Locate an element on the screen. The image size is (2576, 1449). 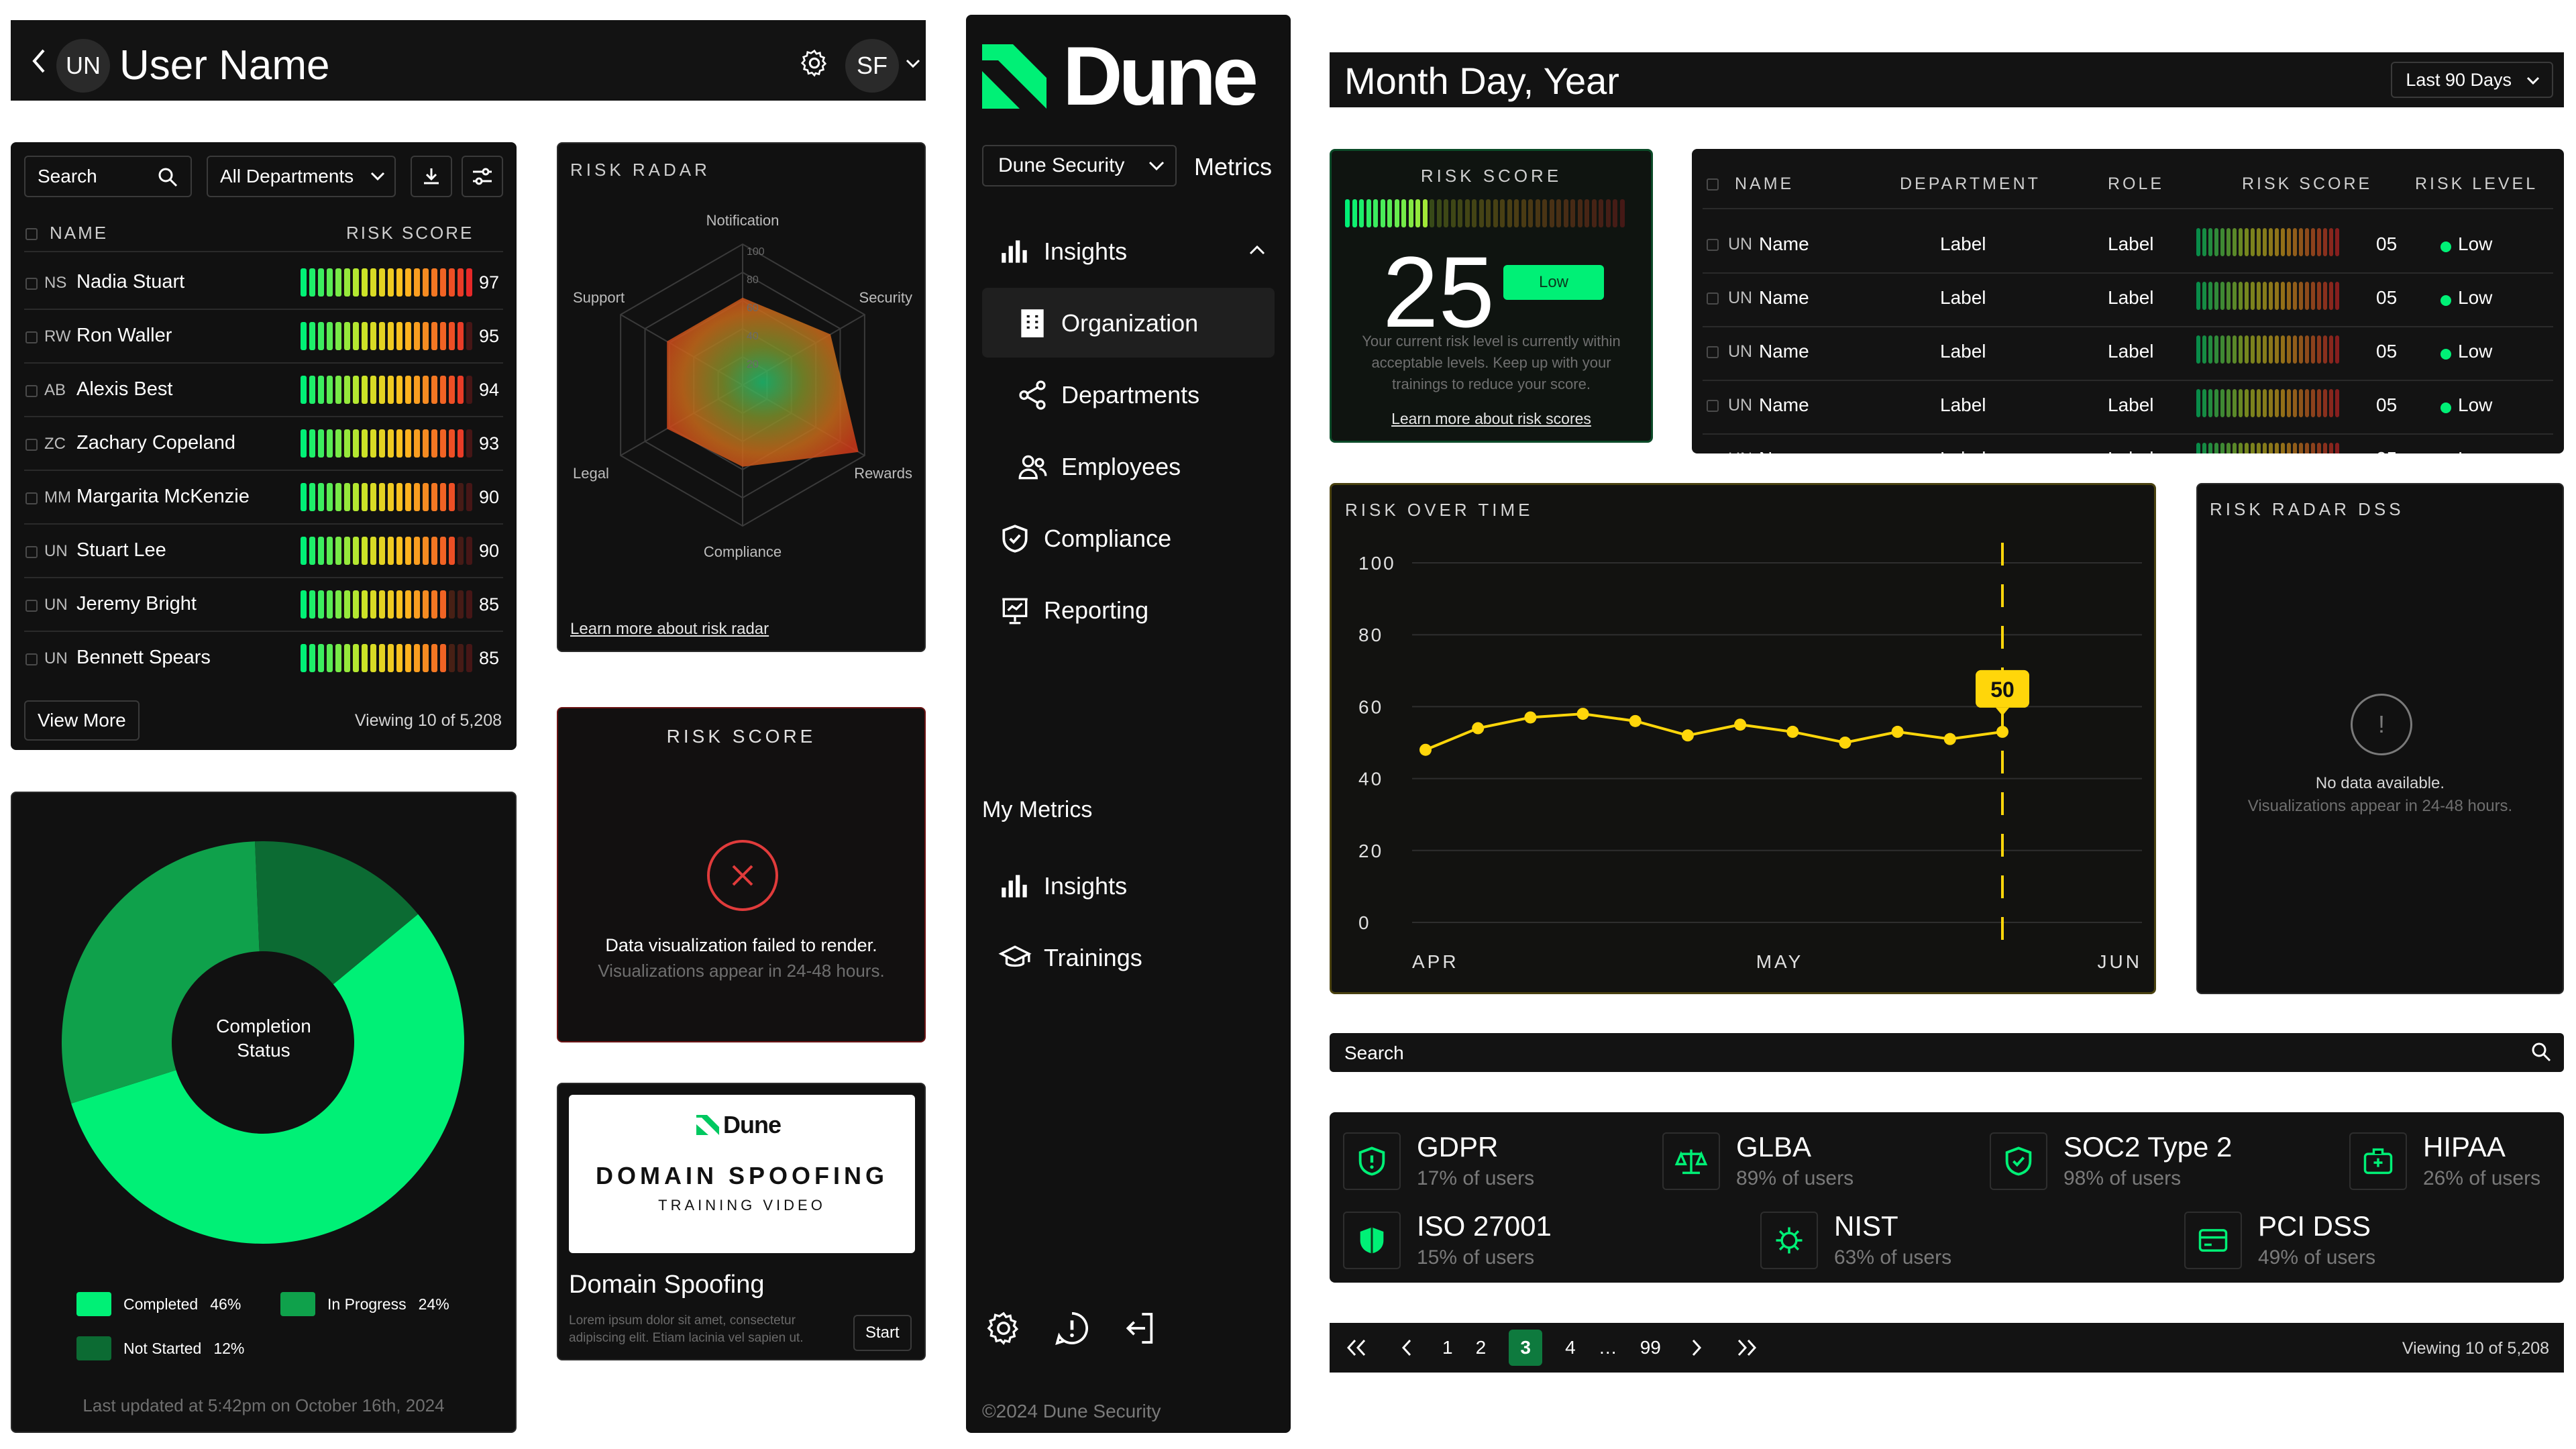
row-initials: UN is located at coordinates (1740, 244).